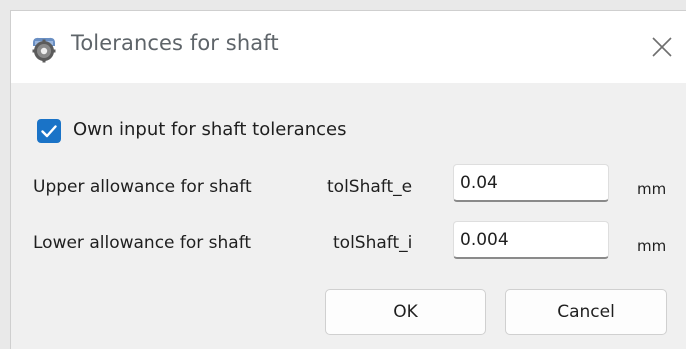  What do you see at coordinates (531, 183) in the screenshot?
I see `upper-allowance-input` at bounding box center [531, 183].